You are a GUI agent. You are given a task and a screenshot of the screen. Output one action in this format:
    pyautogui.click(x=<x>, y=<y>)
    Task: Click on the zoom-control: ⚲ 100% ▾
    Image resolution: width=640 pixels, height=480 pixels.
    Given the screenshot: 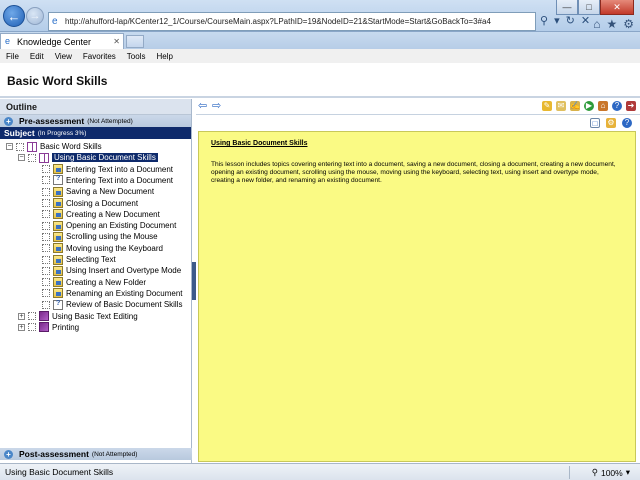 What is the action you would take?
    pyautogui.click(x=611, y=472)
    